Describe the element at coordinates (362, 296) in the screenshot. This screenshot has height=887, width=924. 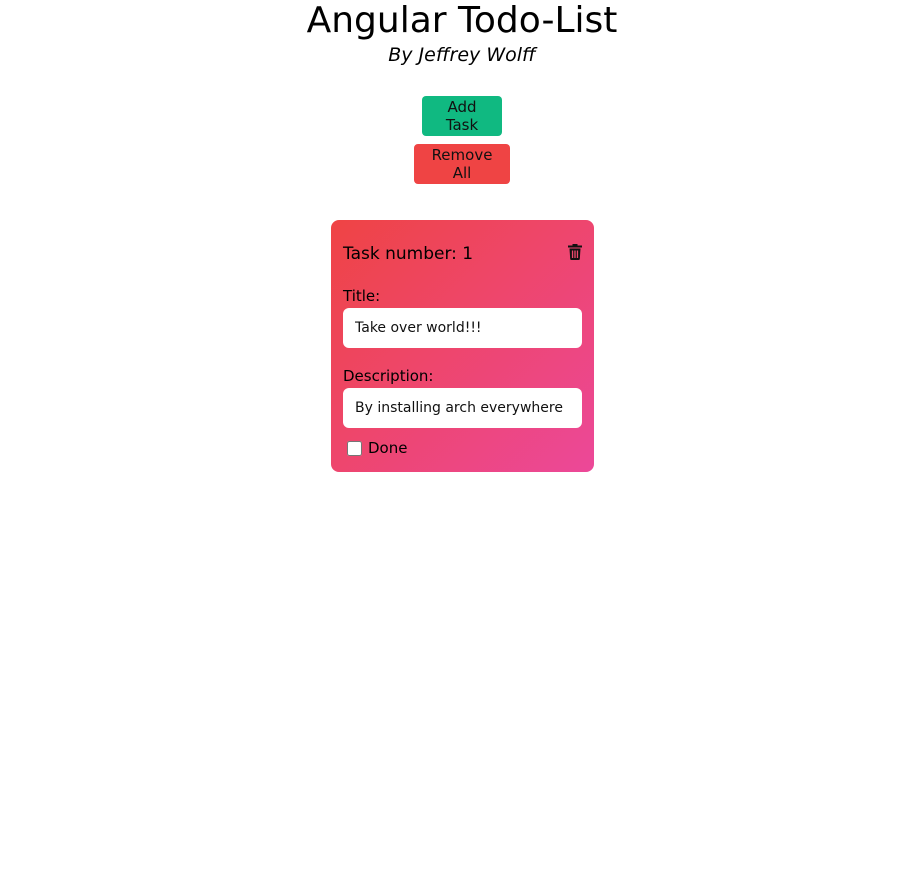
I see `title-label: Title:` at that location.